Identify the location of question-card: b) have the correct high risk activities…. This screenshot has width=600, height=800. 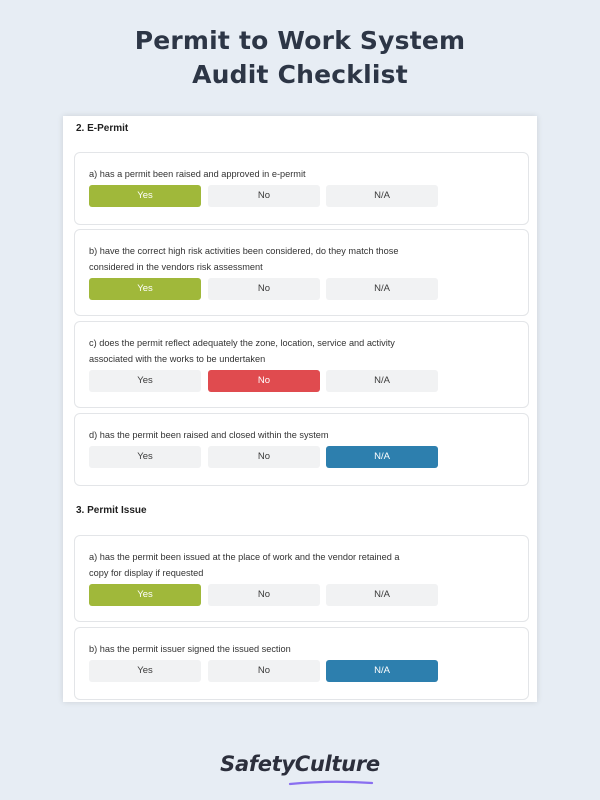
(301, 272).